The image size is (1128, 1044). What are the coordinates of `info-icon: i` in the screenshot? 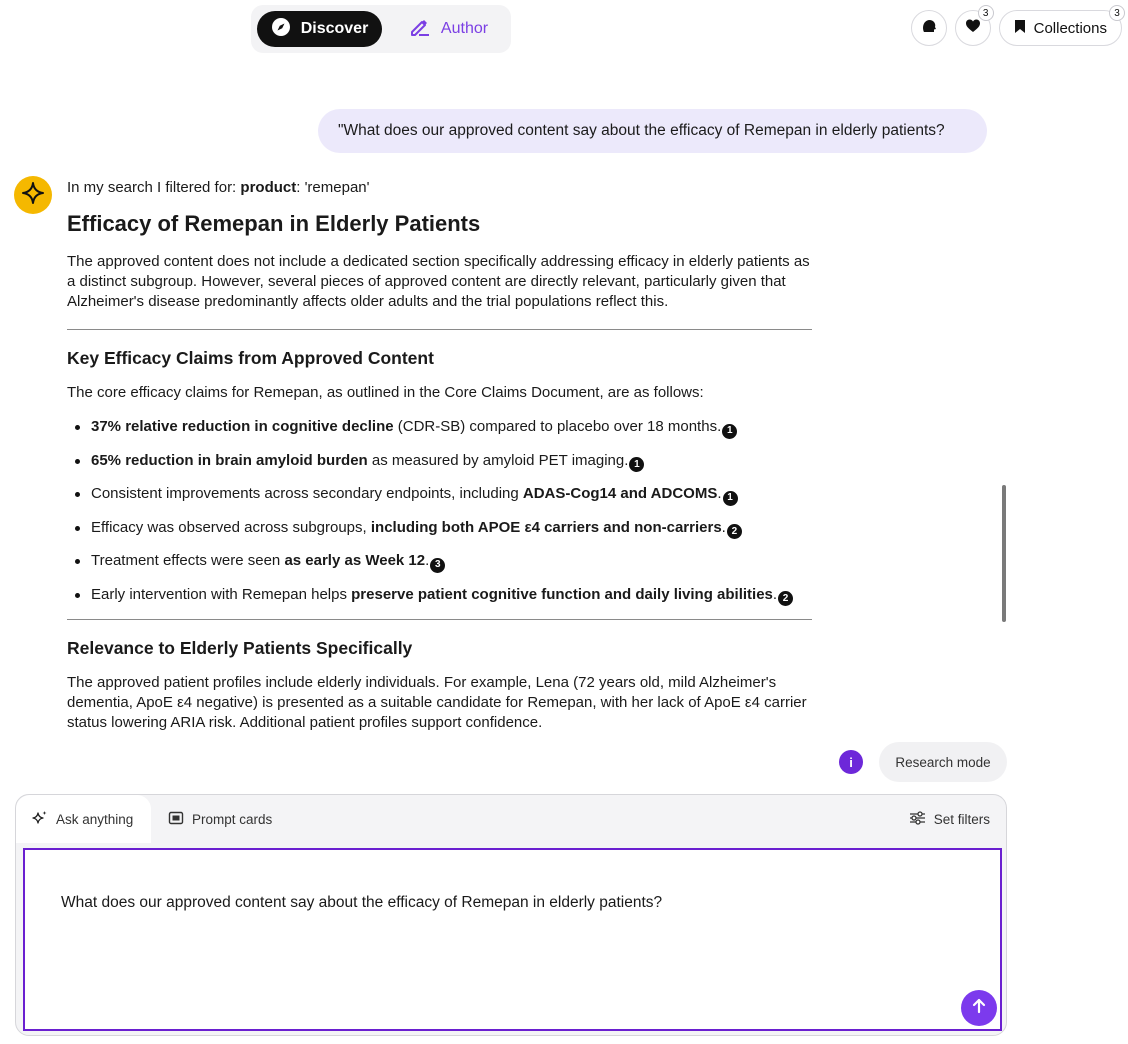 It's located at (851, 762).